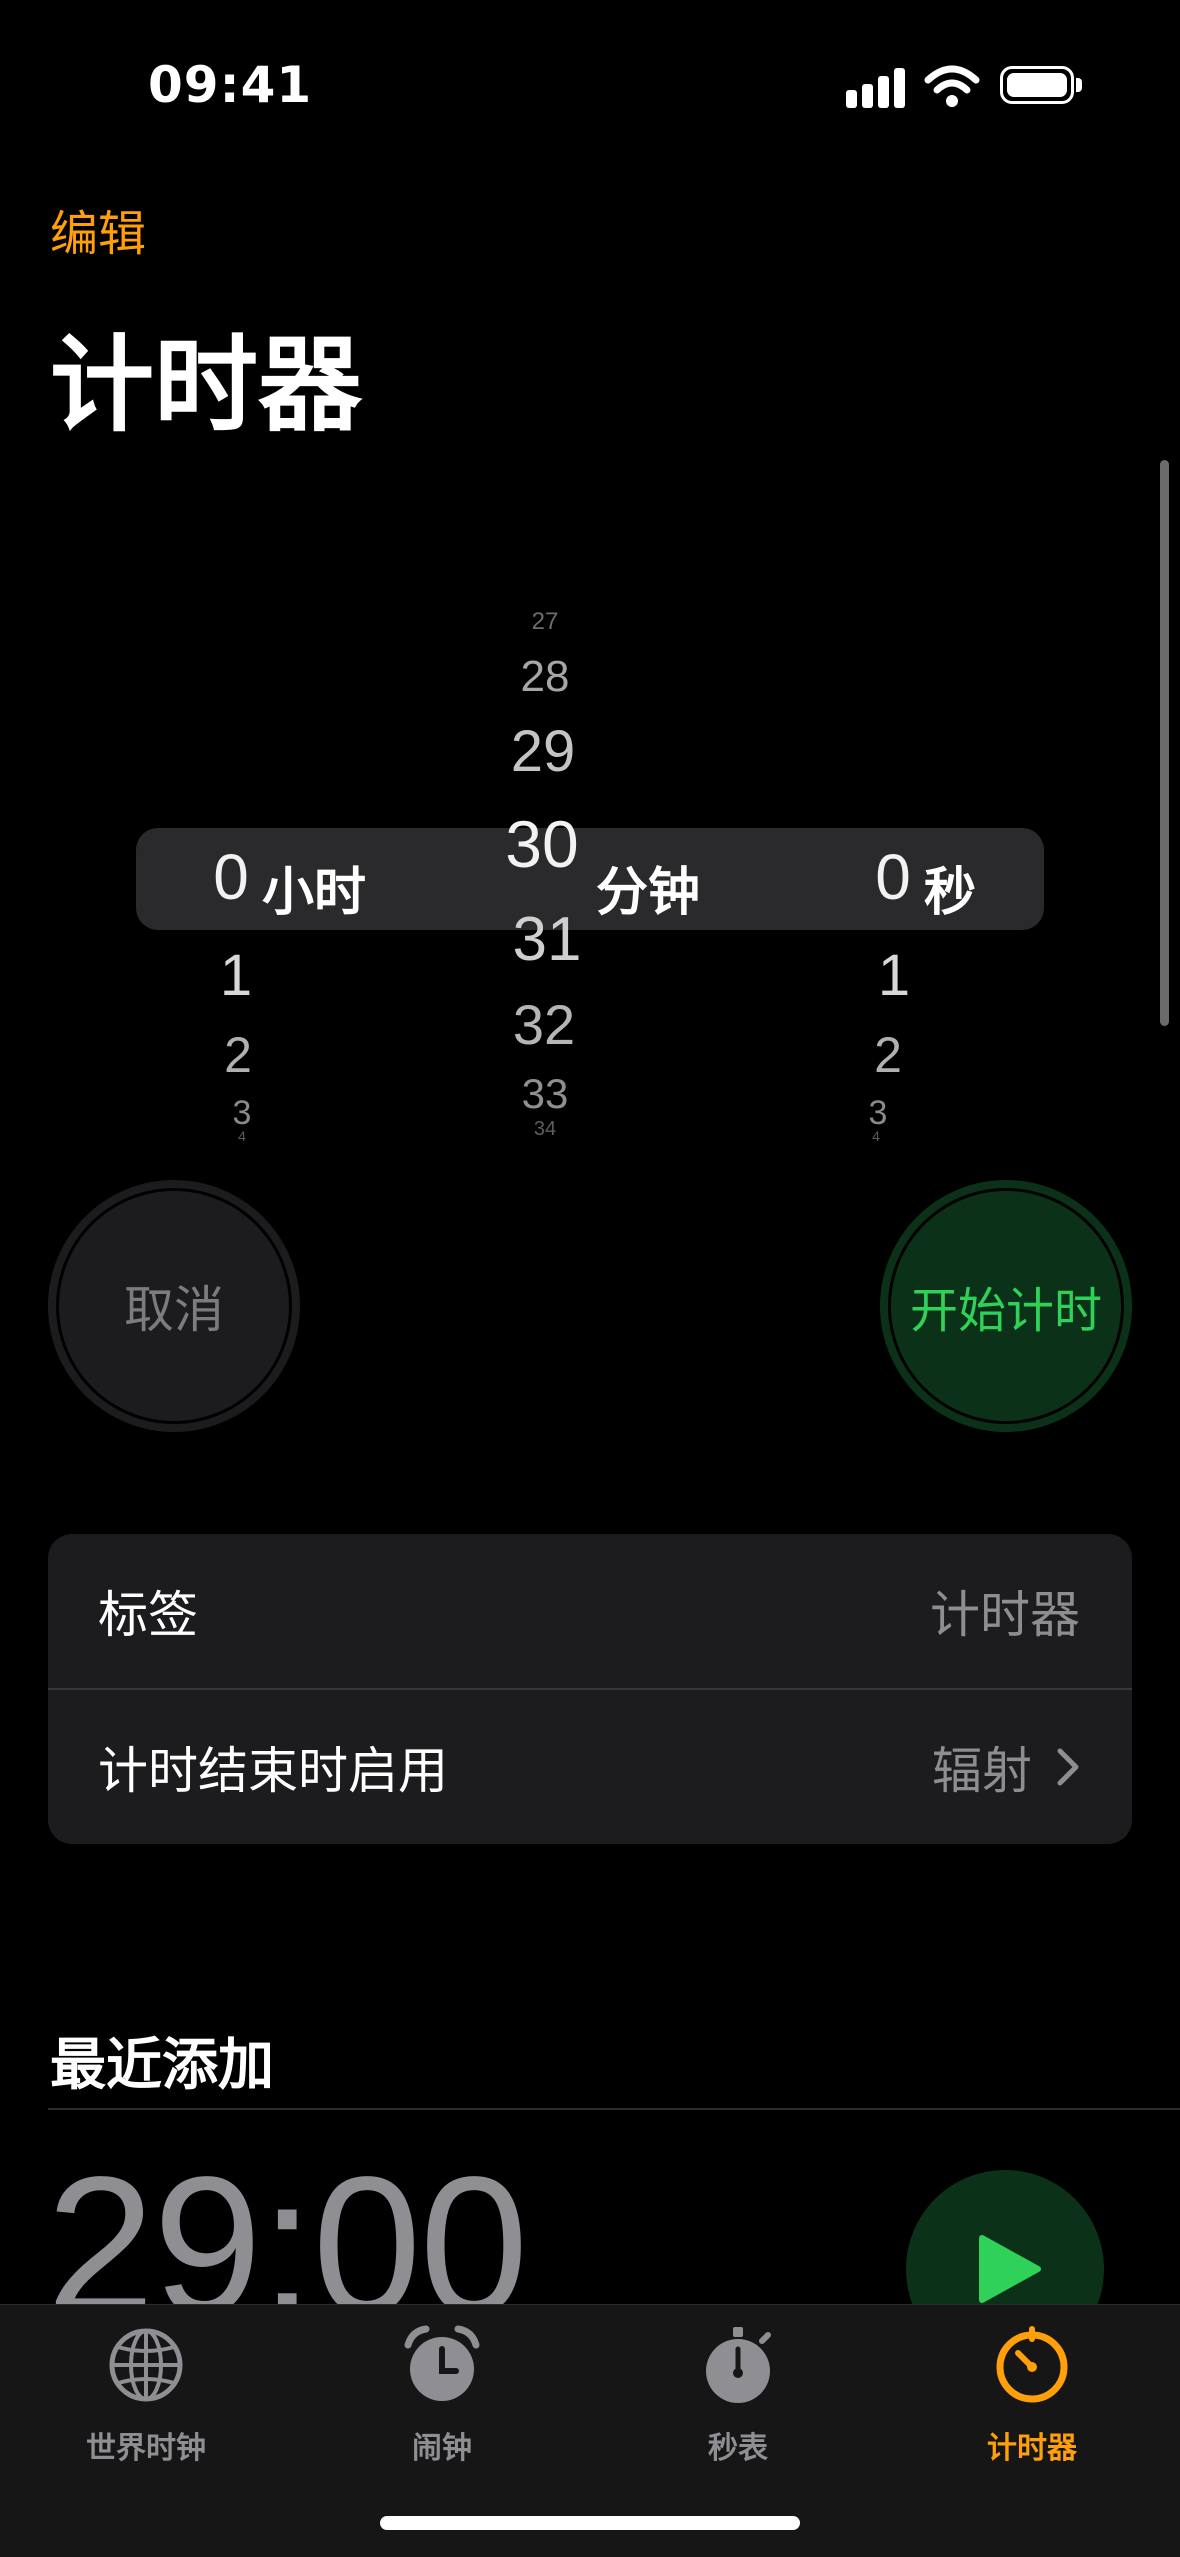  Describe the element at coordinates (442, 2363) in the screenshot. I see `alarm-clock-icon` at that location.